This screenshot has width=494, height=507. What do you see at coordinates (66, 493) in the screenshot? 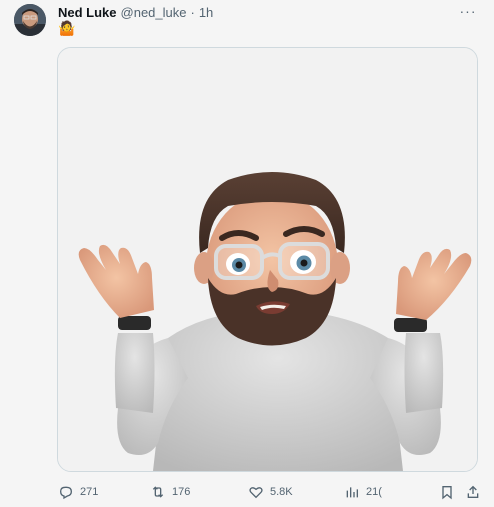
I see `reply-icon` at bounding box center [66, 493].